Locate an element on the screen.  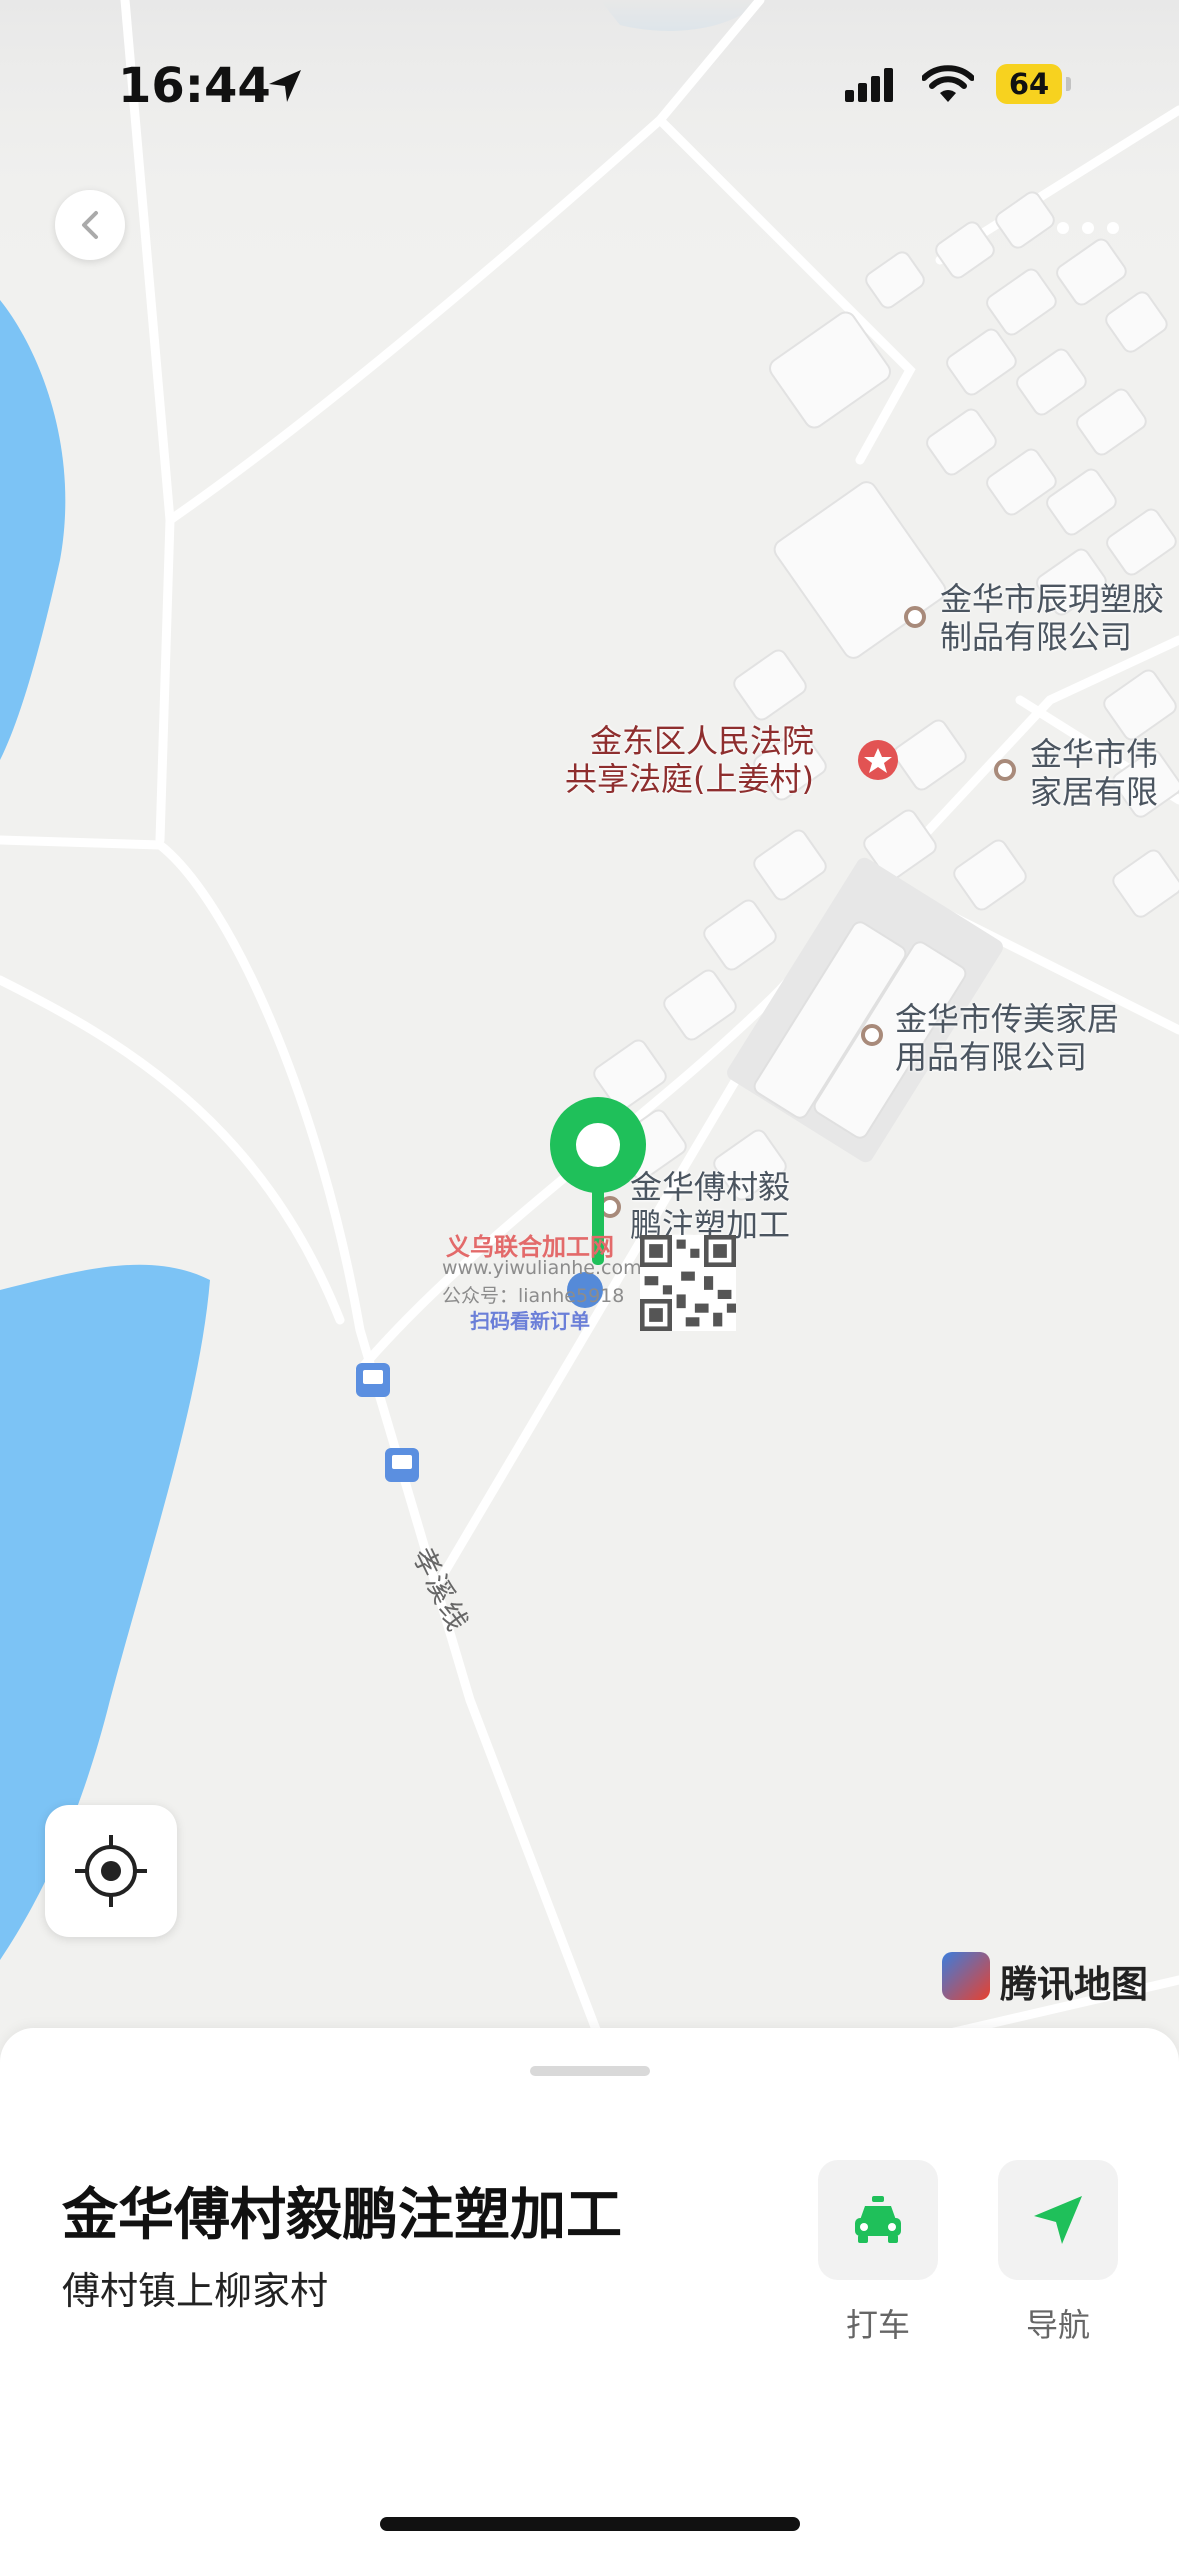
qr-code-icon is located at coordinates (688, 1283).